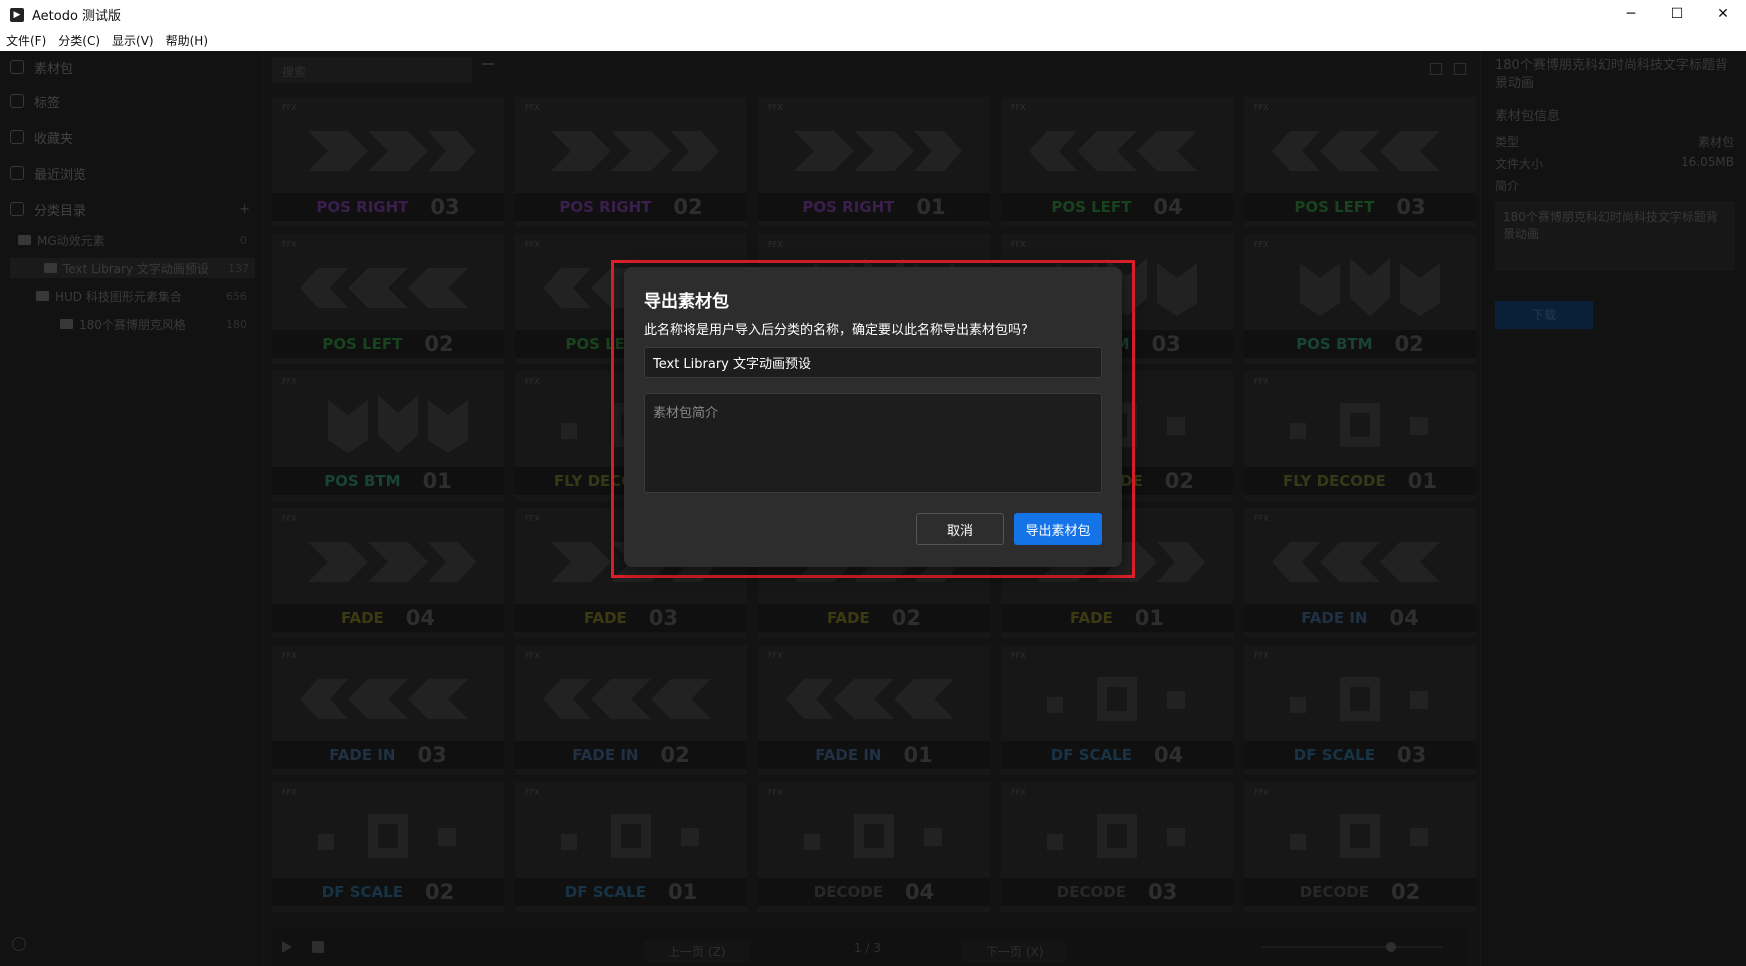  What do you see at coordinates (960, 529) in the screenshot?
I see `cancel-button: 取消` at bounding box center [960, 529].